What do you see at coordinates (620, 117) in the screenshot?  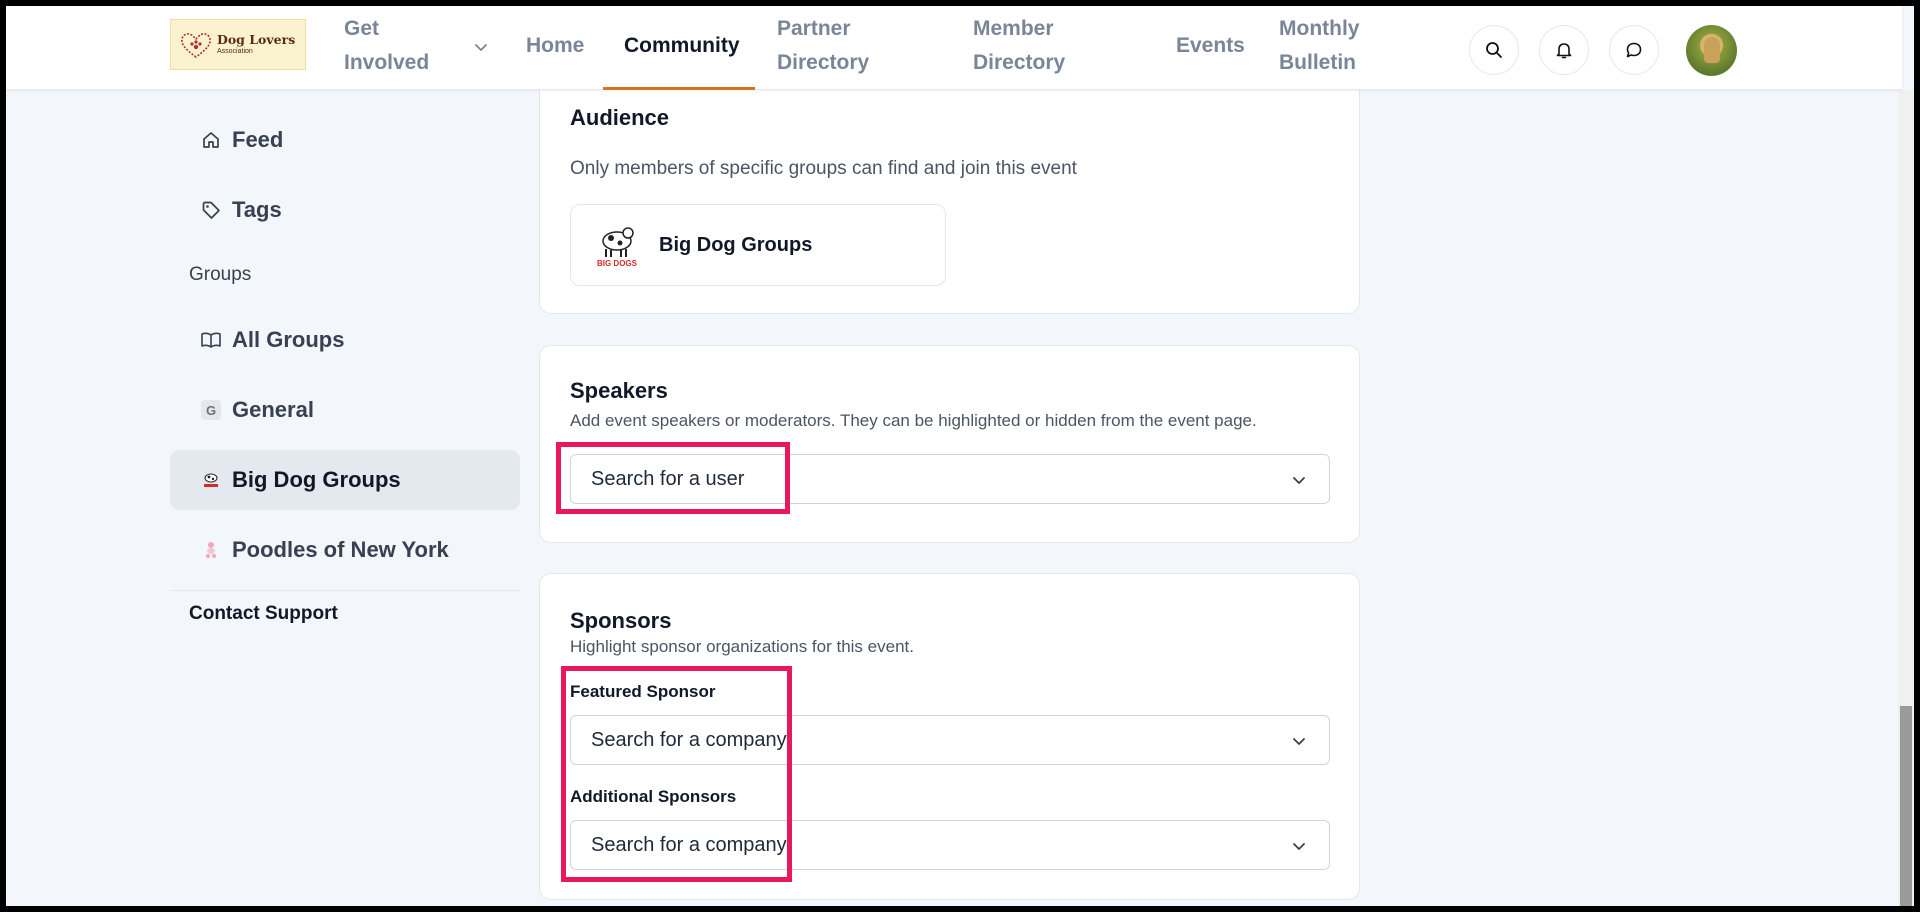 I see `audience-title: Audience` at bounding box center [620, 117].